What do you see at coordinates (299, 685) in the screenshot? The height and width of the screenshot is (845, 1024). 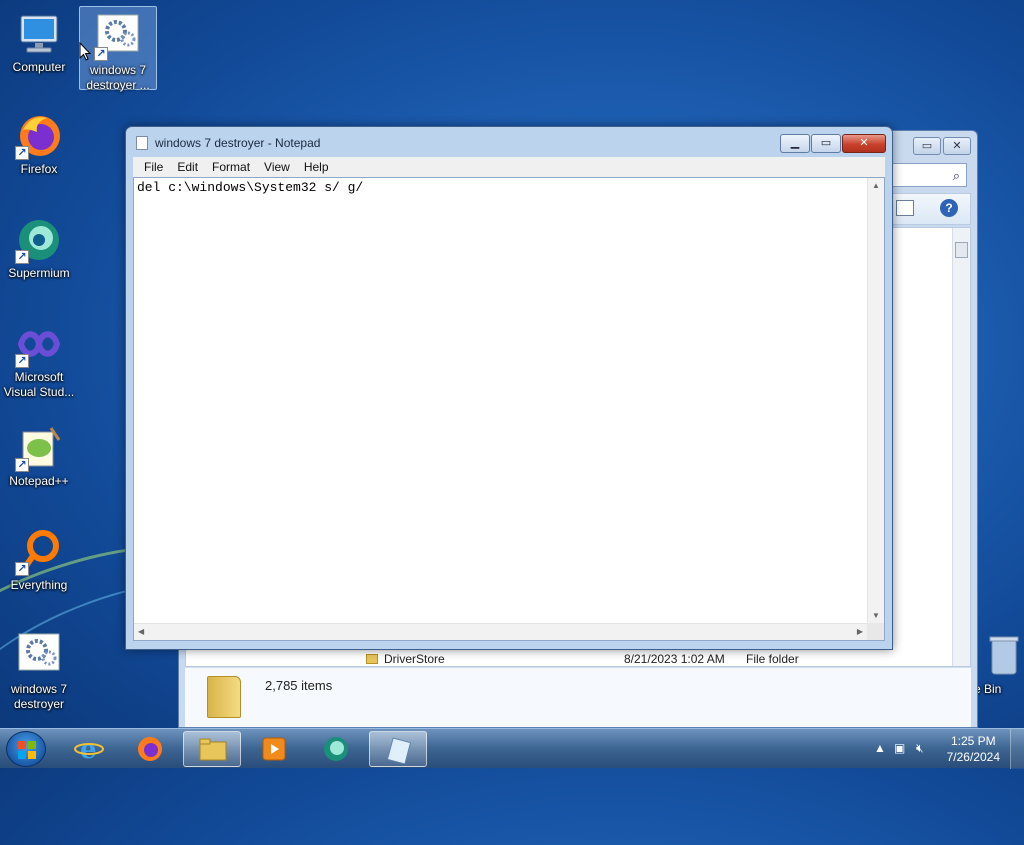 I see `item-count: 2,785 items` at bounding box center [299, 685].